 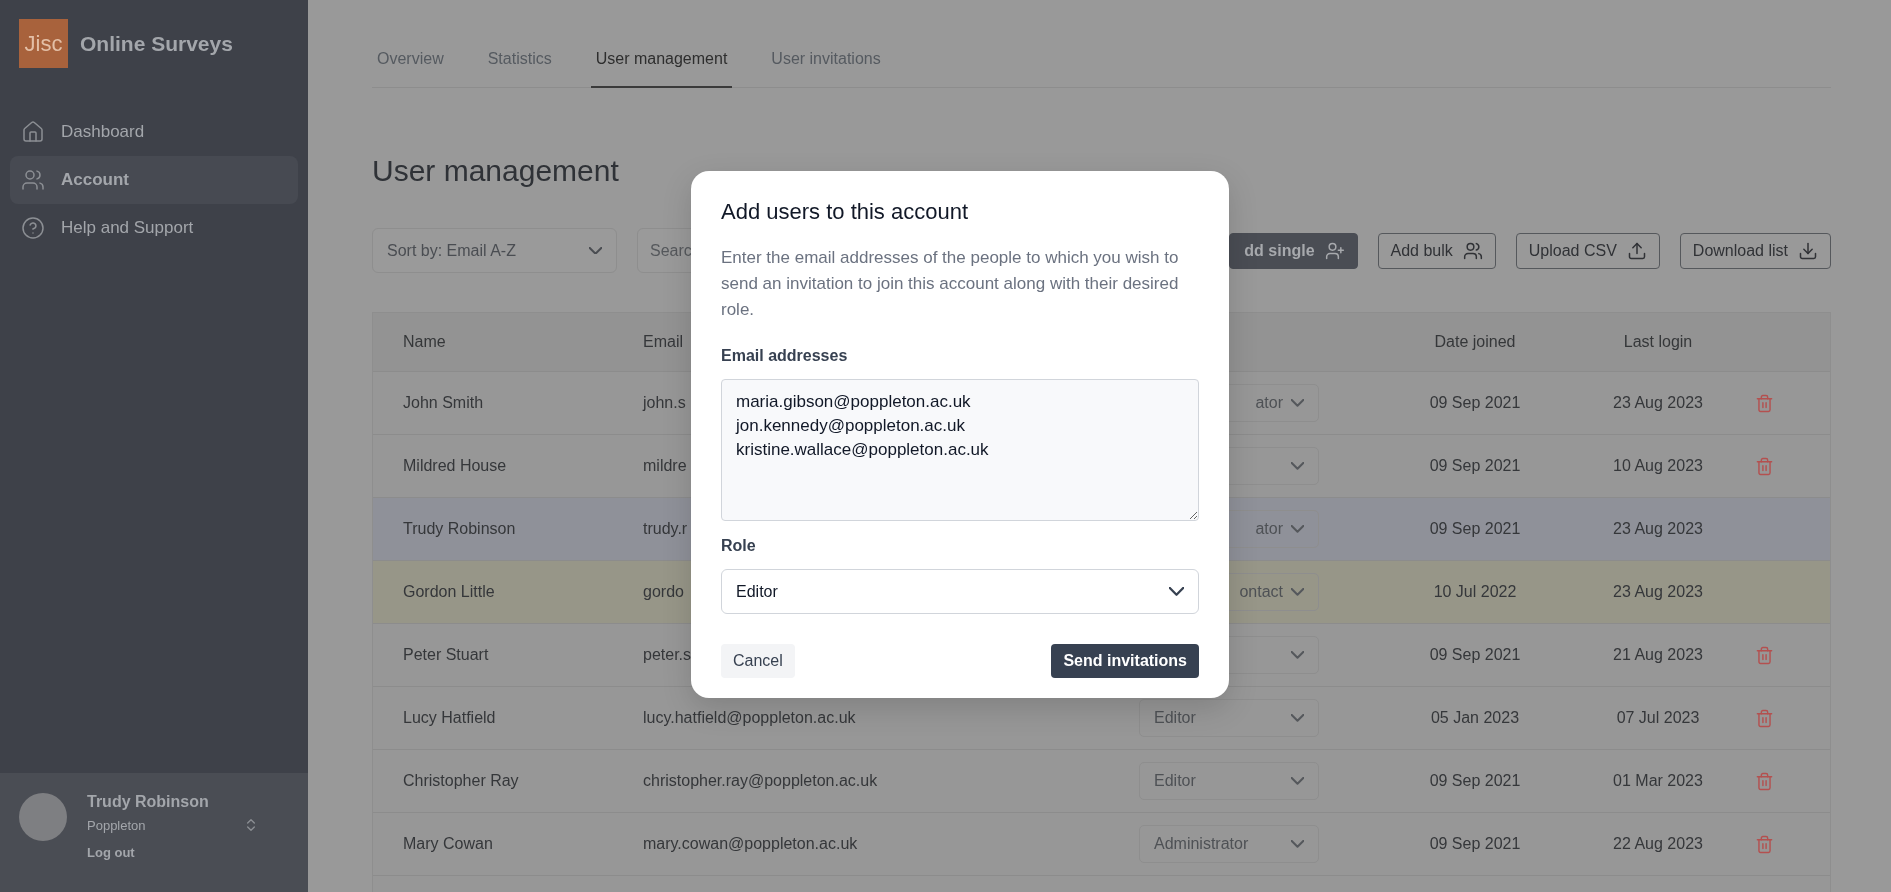 I want to click on tab: Overview, so click(x=410, y=66).